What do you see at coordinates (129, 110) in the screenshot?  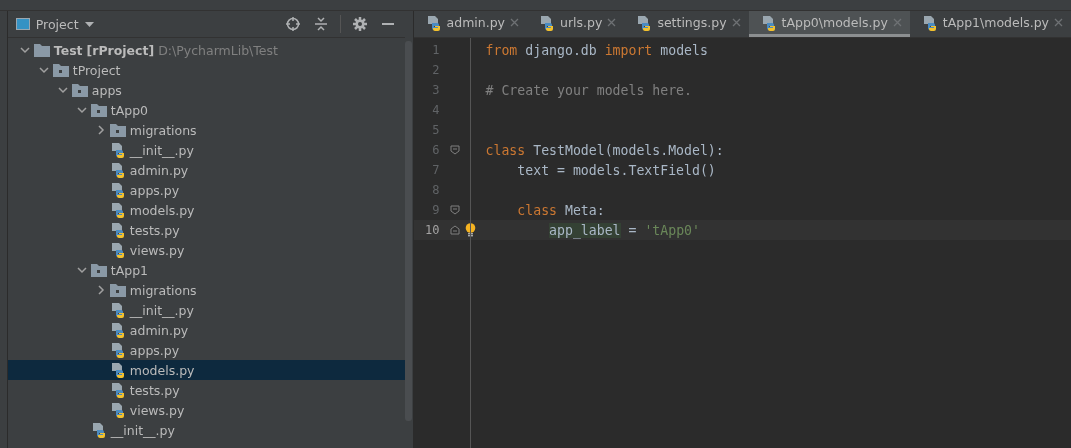 I see `folder-name: tApp0` at bounding box center [129, 110].